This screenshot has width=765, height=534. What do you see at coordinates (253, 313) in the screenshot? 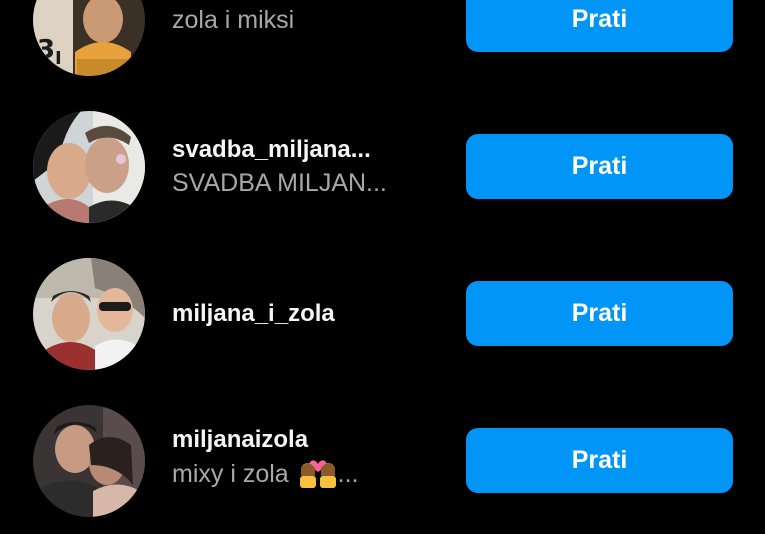
I see `account-username: miljana_i_zola` at bounding box center [253, 313].